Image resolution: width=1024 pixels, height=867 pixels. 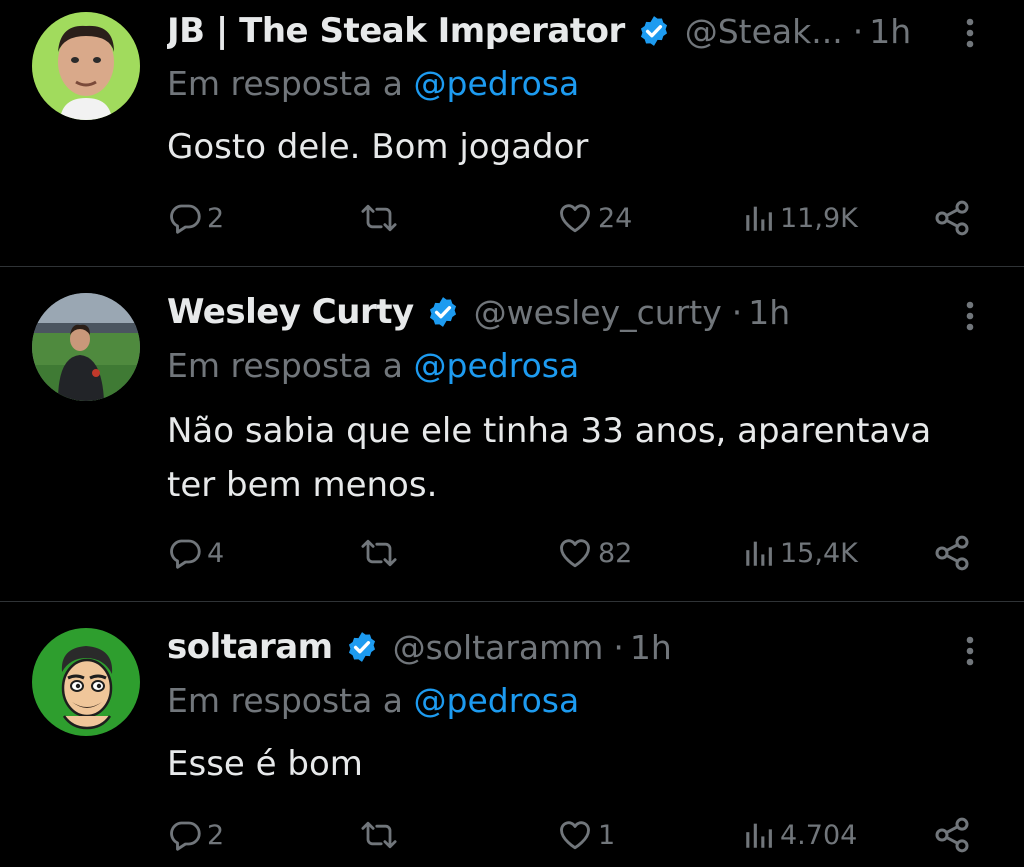 I want to click on avatar-jb, so click(x=86, y=66).